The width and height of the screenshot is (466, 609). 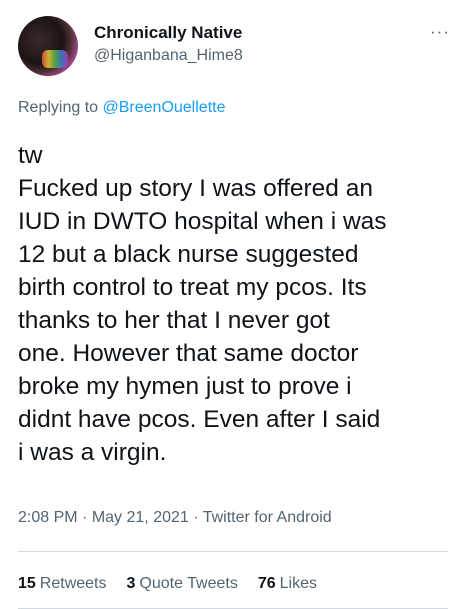 I want to click on replying-to-mention: @BreenOuellette, so click(x=164, y=107).